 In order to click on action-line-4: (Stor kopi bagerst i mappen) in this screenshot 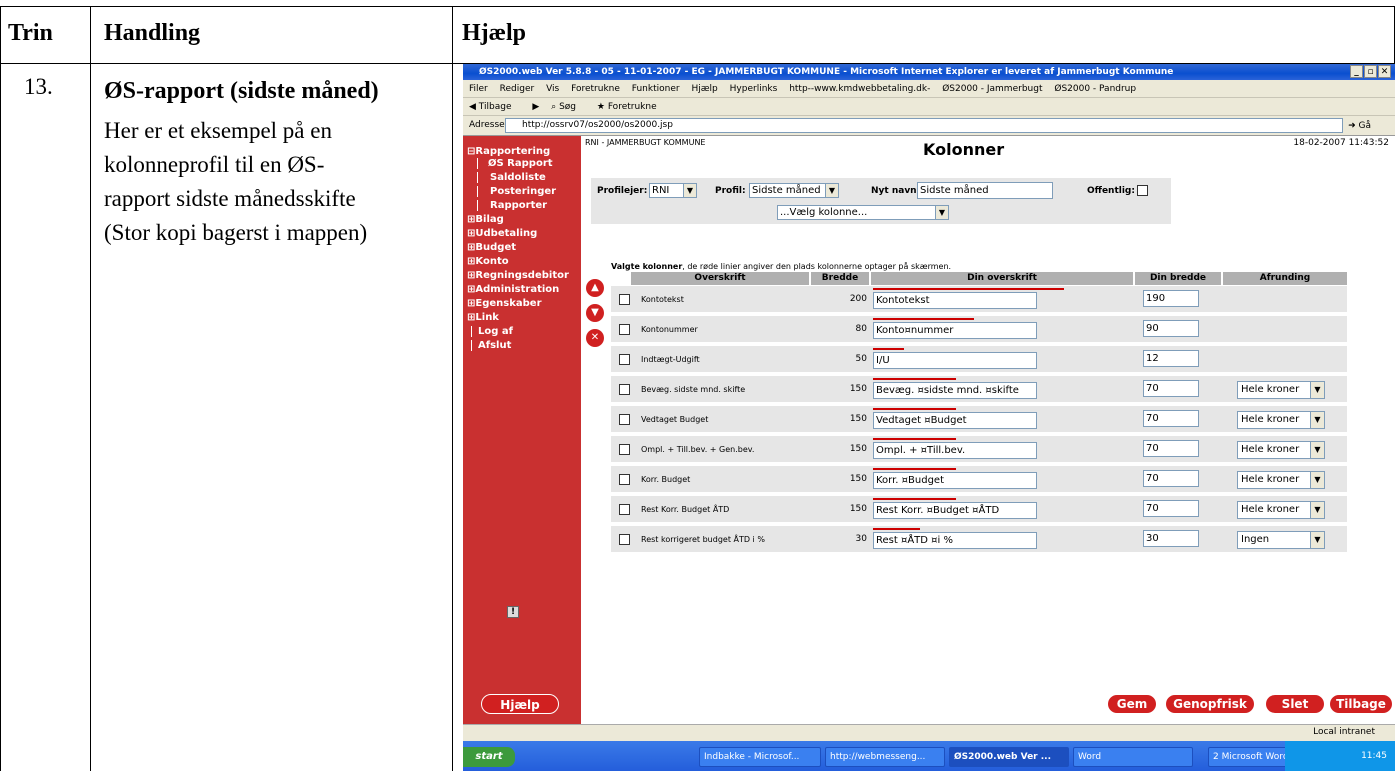, I will do `click(236, 232)`.